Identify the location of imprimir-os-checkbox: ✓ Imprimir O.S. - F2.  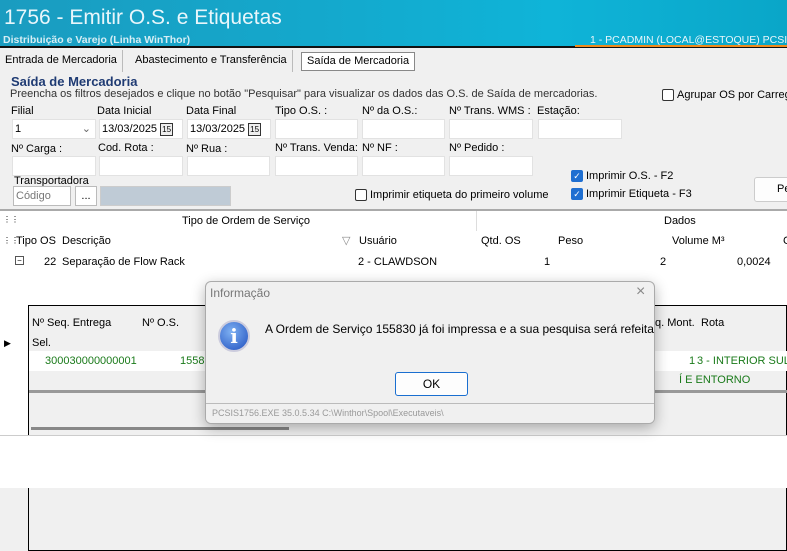
(622, 176).